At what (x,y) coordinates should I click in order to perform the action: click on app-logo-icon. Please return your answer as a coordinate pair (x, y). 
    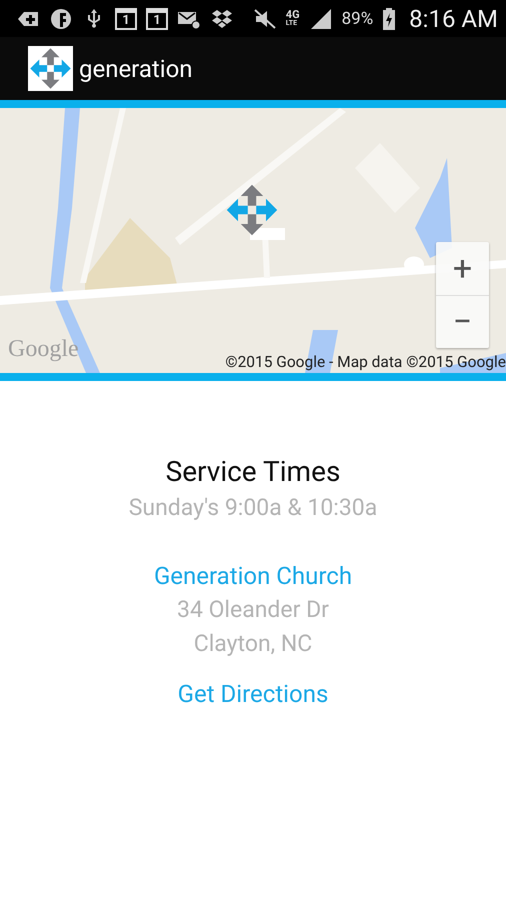
    Looking at the image, I should click on (50, 68).